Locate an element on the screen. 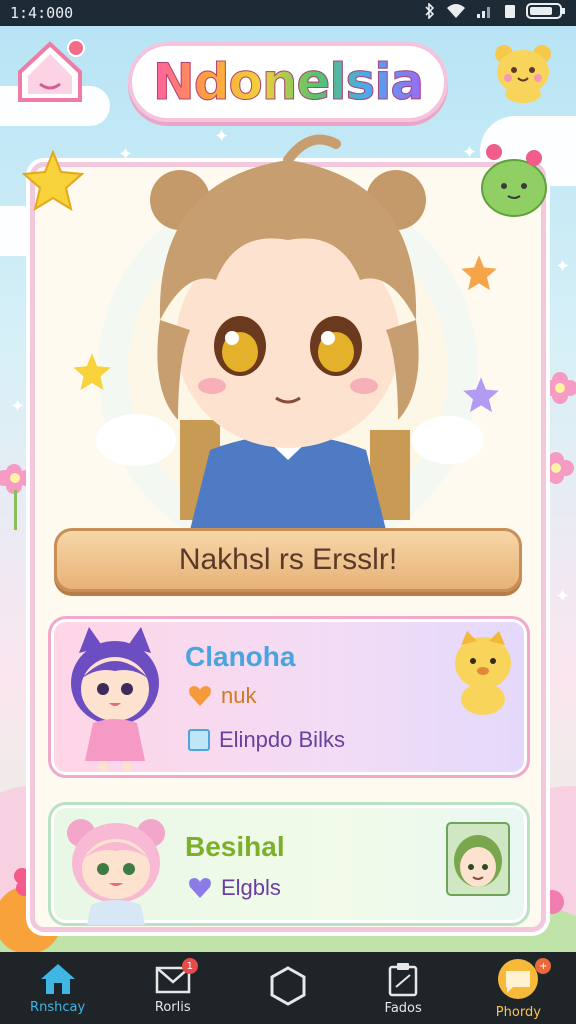  profile-detail-row: Elinpdo Bilks is located at coordinates (266, 740).